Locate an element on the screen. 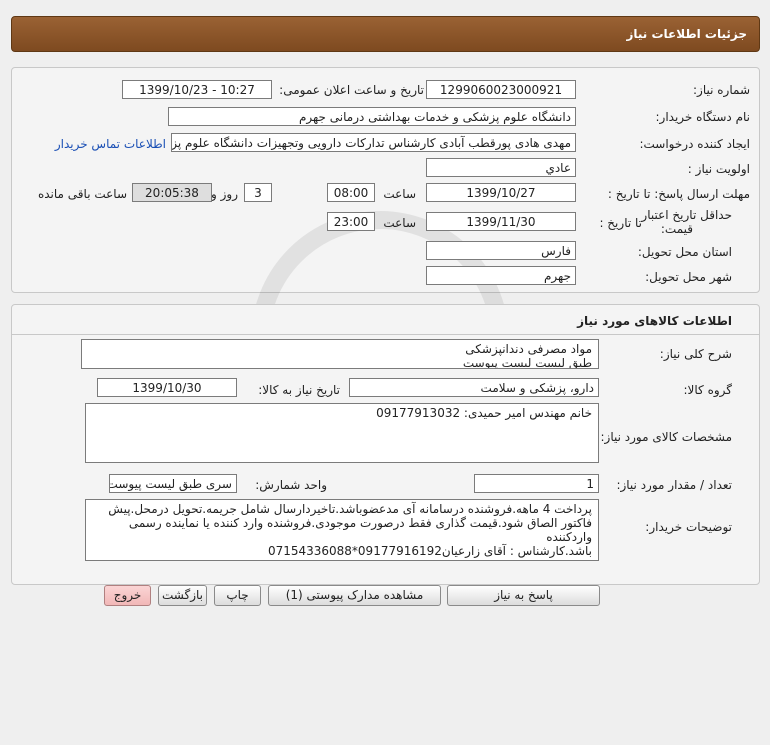 This screenshot has height=745, width=770. specs-label: مشخصات کالای مورد نیاز: is located at coordinates (666, 437).